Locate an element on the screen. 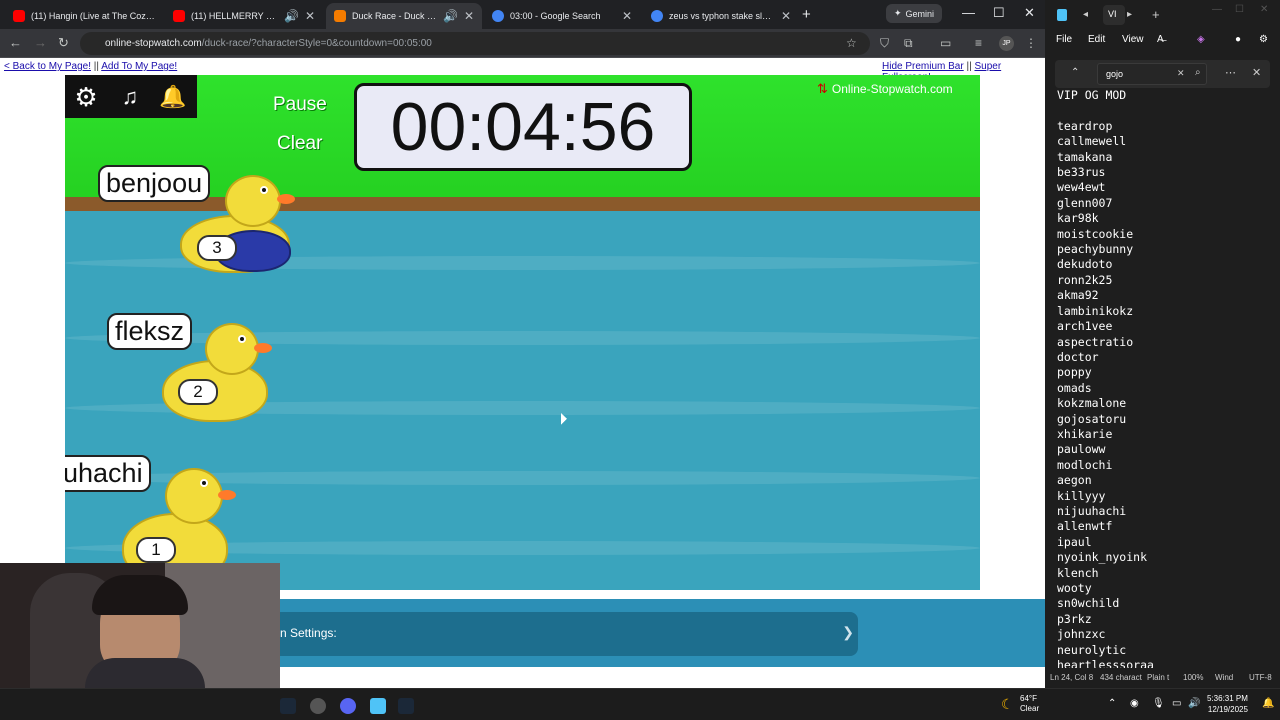  text-line: gojosatoru is located at coordinates (1092, 418).